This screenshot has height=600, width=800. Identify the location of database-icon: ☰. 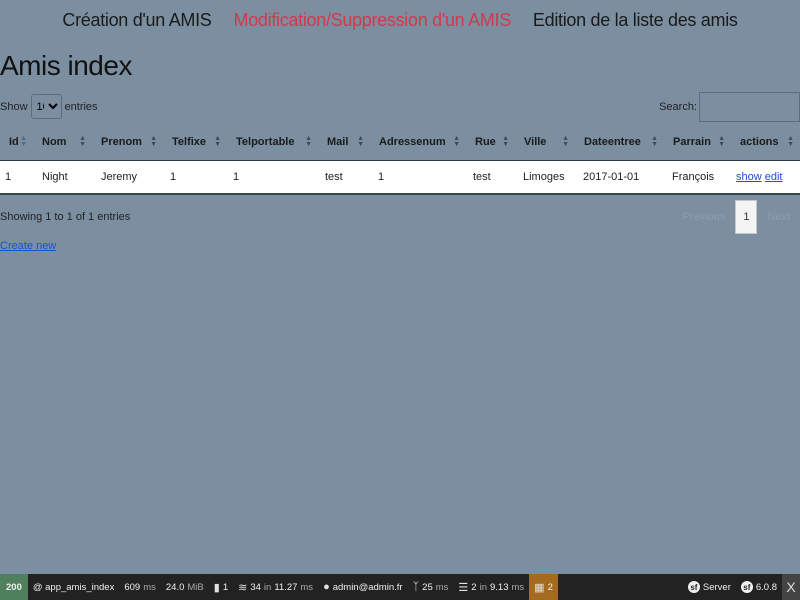
(463, 587).